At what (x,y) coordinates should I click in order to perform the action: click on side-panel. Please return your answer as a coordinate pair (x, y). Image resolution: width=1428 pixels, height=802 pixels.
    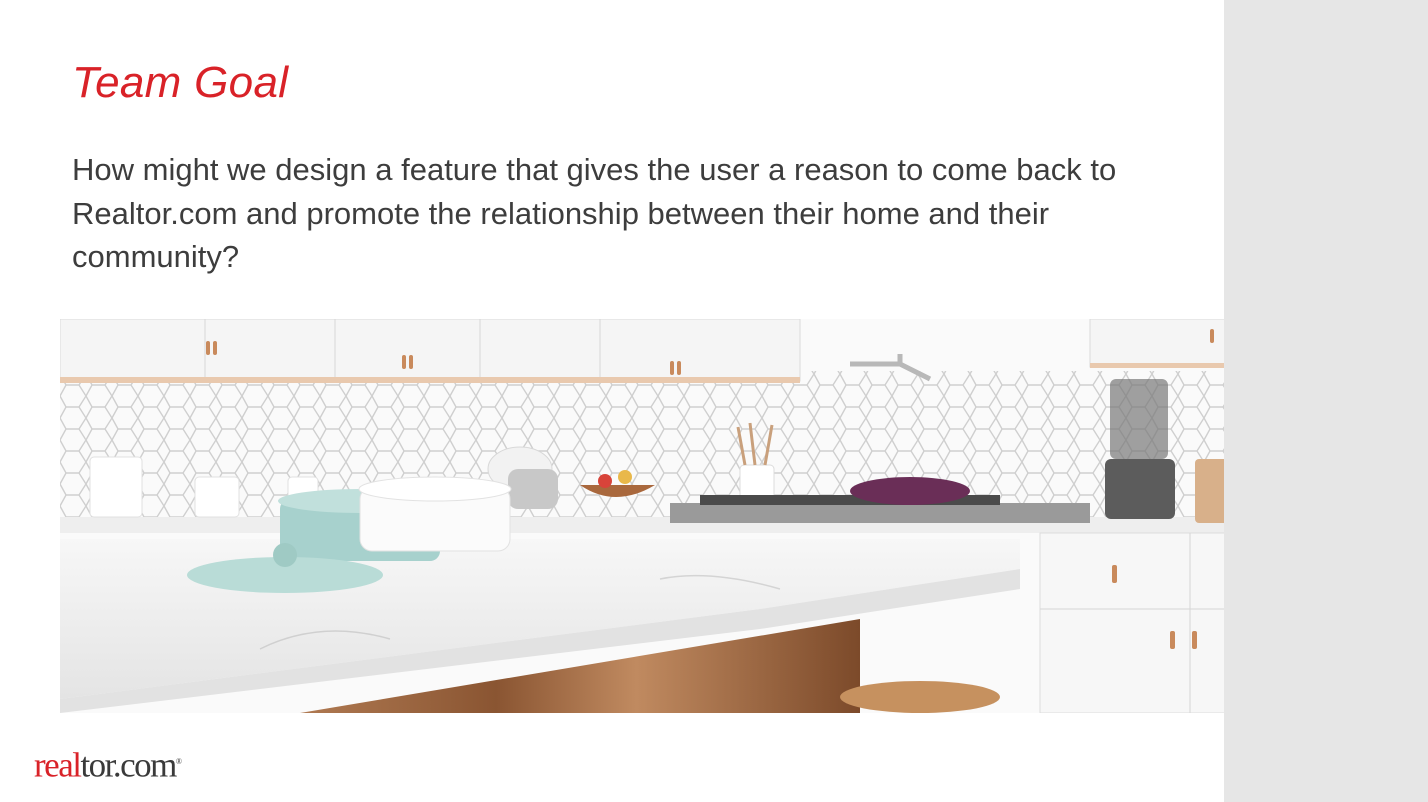
    Looking at the image, I should click on (1326, 401).